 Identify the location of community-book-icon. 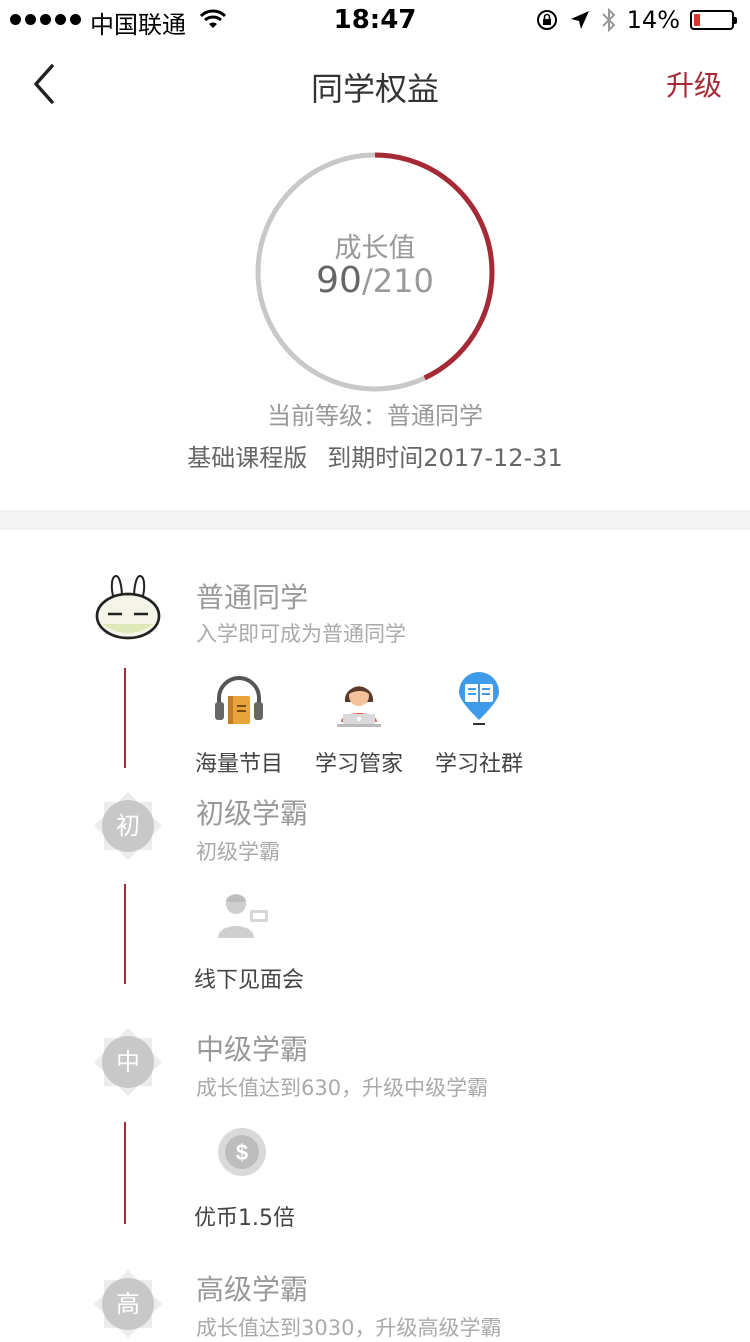
(479, 698).